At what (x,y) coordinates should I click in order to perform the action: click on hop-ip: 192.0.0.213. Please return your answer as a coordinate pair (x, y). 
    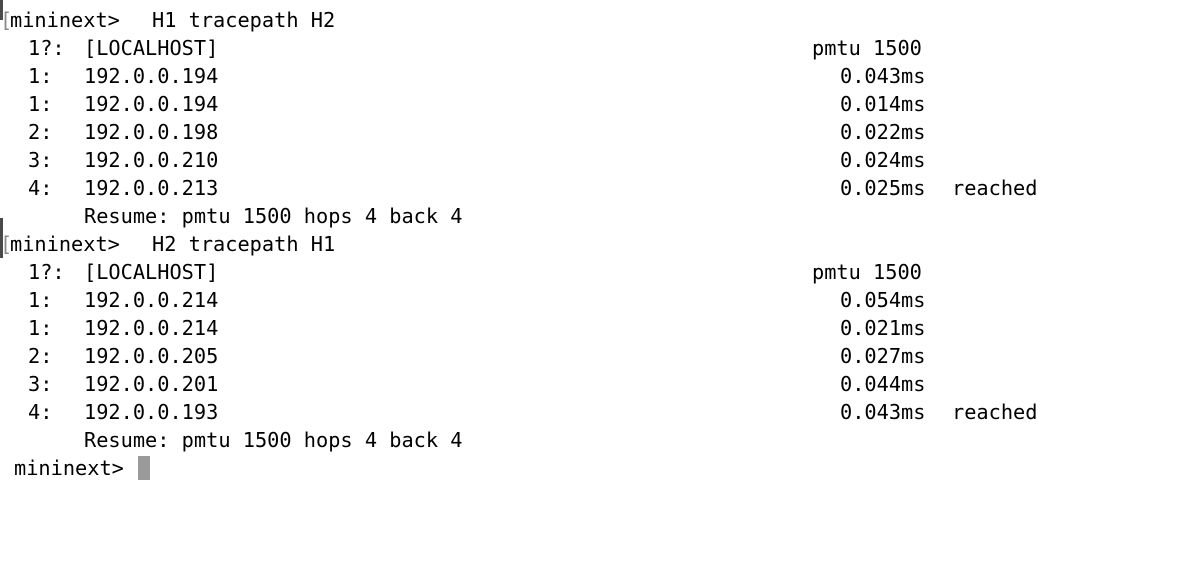
    Looking at the image, I should click on (151, 188).